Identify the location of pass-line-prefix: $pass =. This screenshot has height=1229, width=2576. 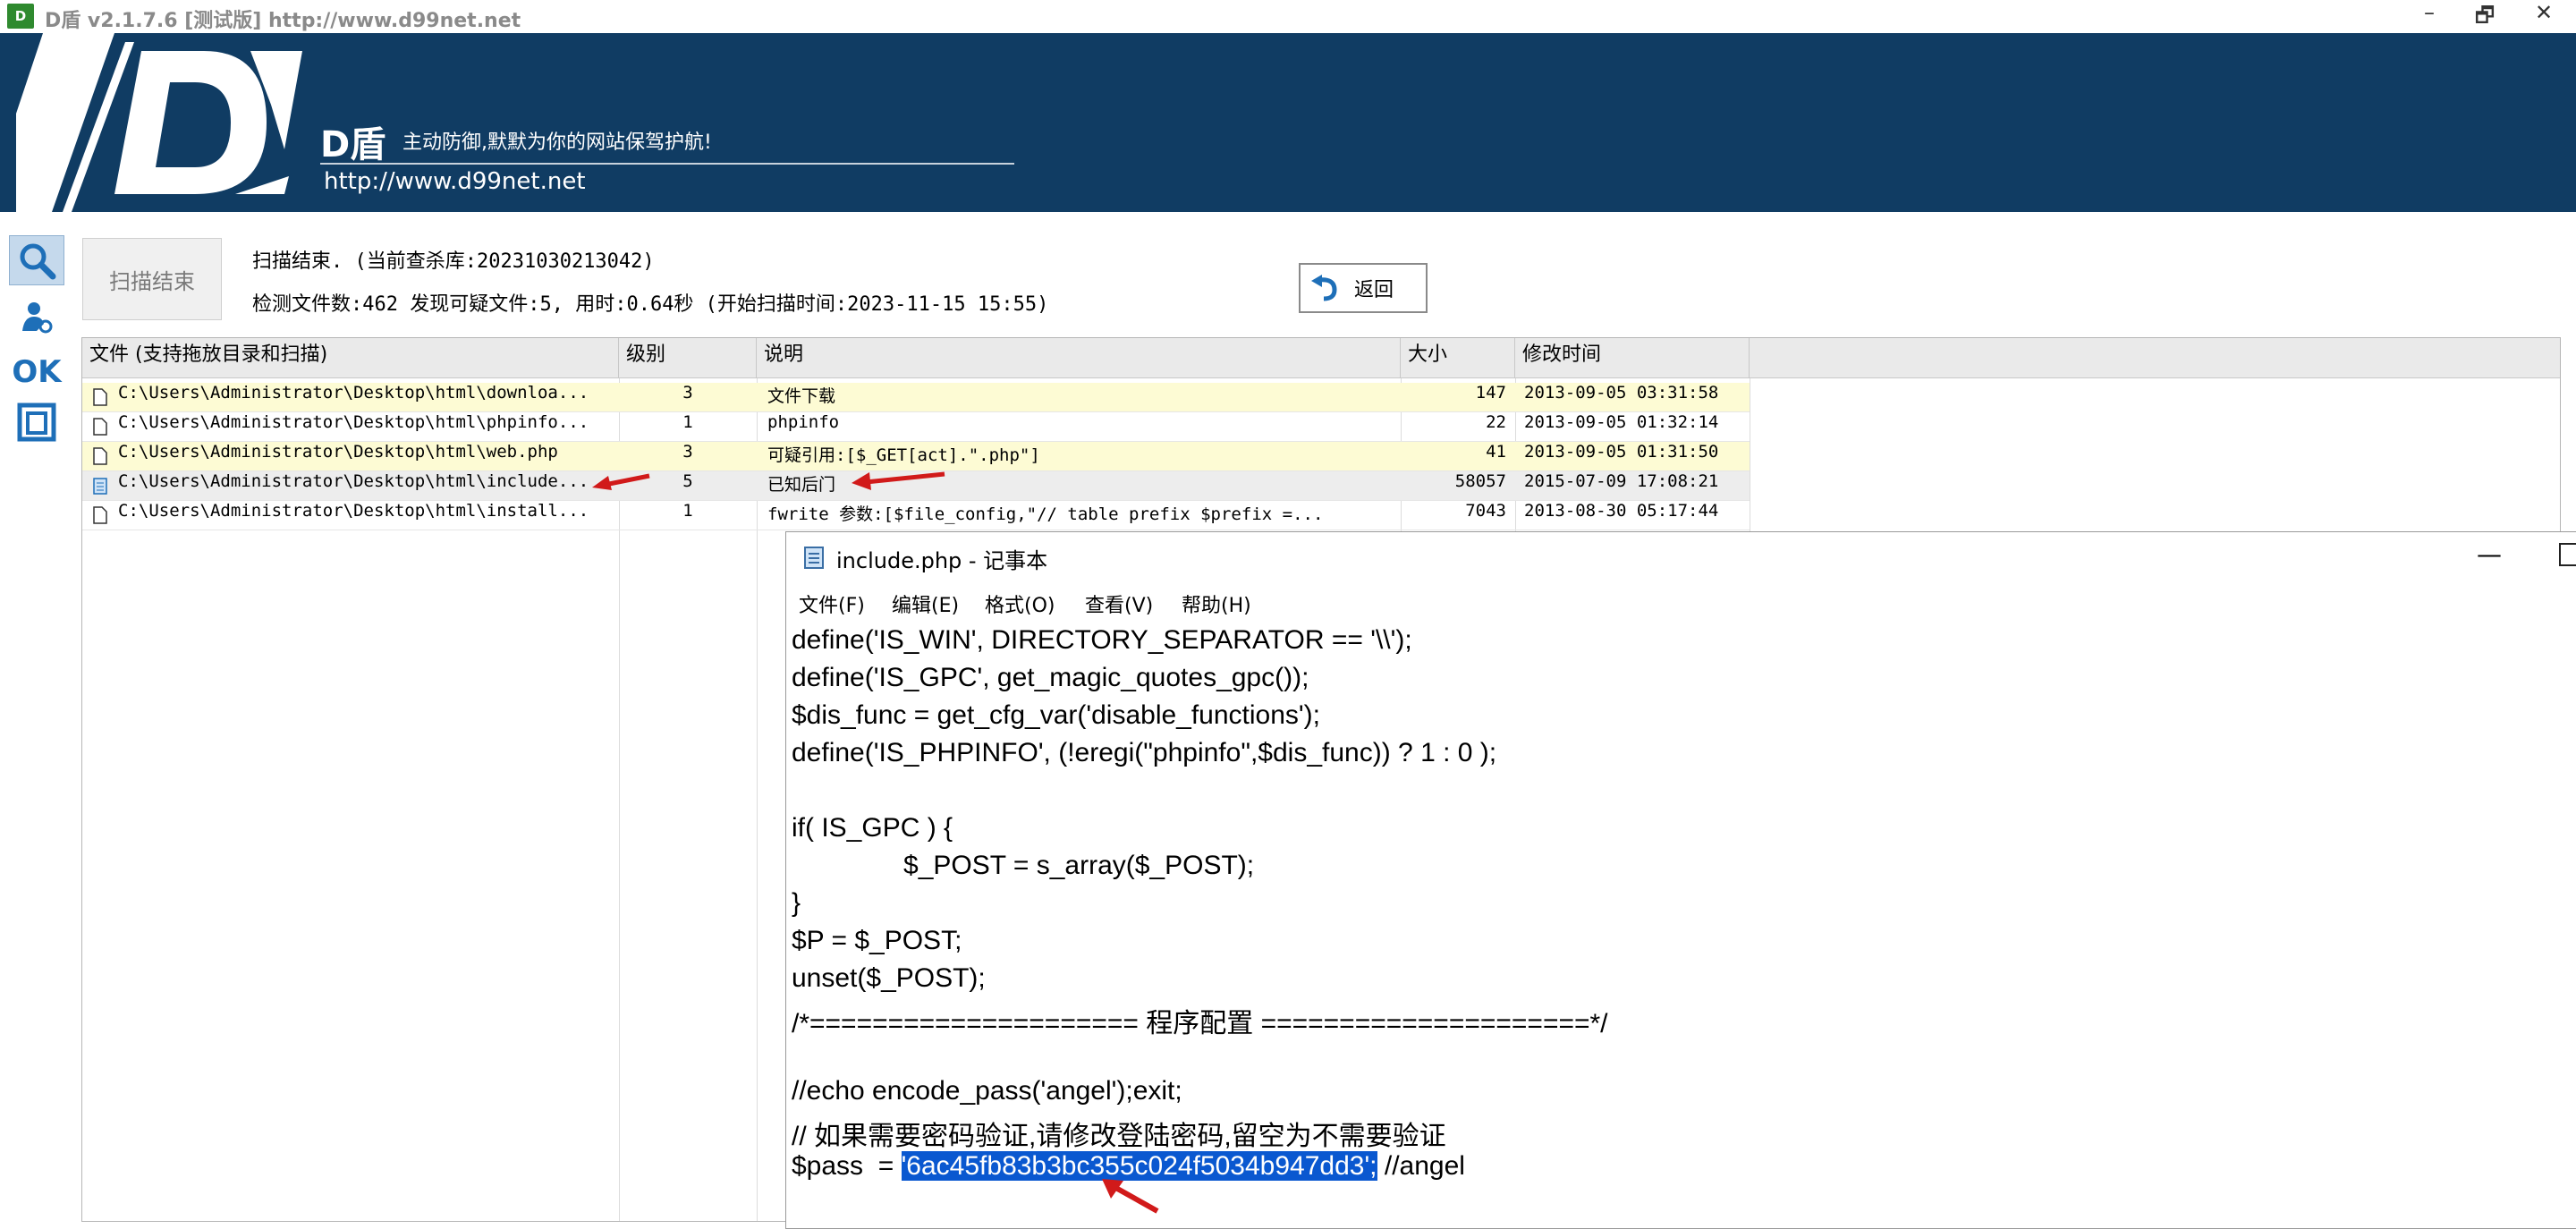
(847, 1166).